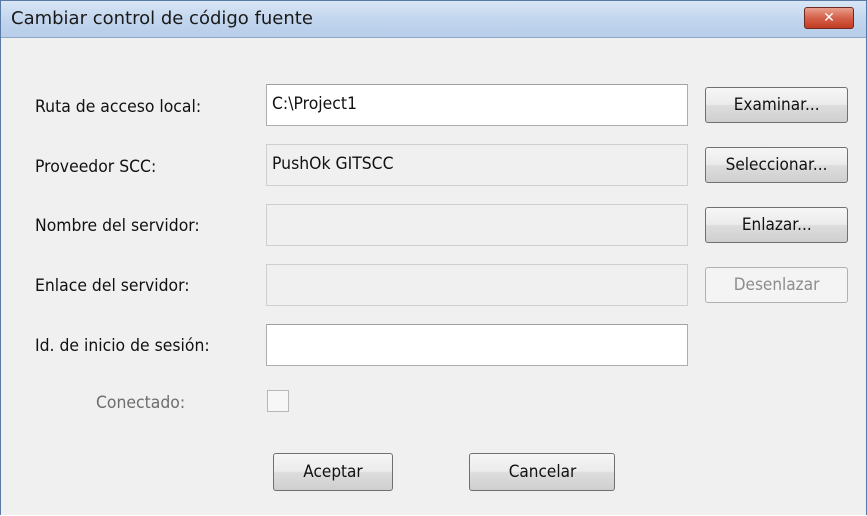 The height and width of the screenshot is (516, 867). Describe the element at coordinates (433, 19) in the screenshot. I see `title-bar: Cambiar control de código fuente ✕` at that location.